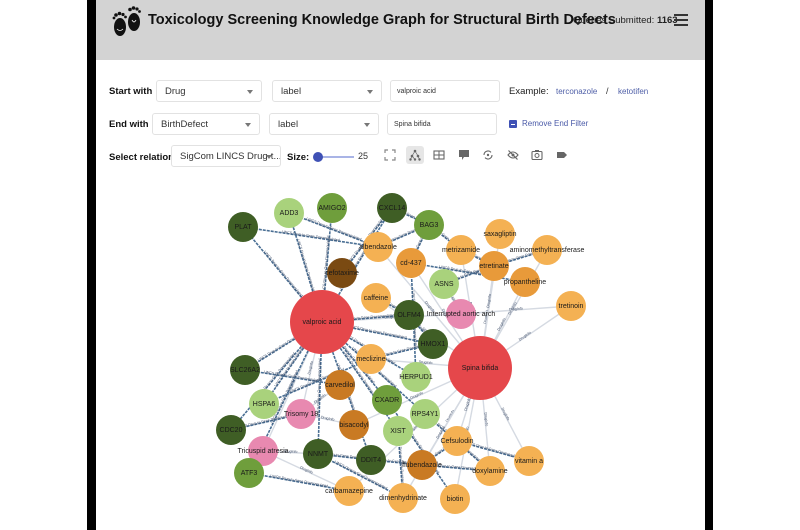  I want to click on graph-node: etretinate, so click(494, 266).